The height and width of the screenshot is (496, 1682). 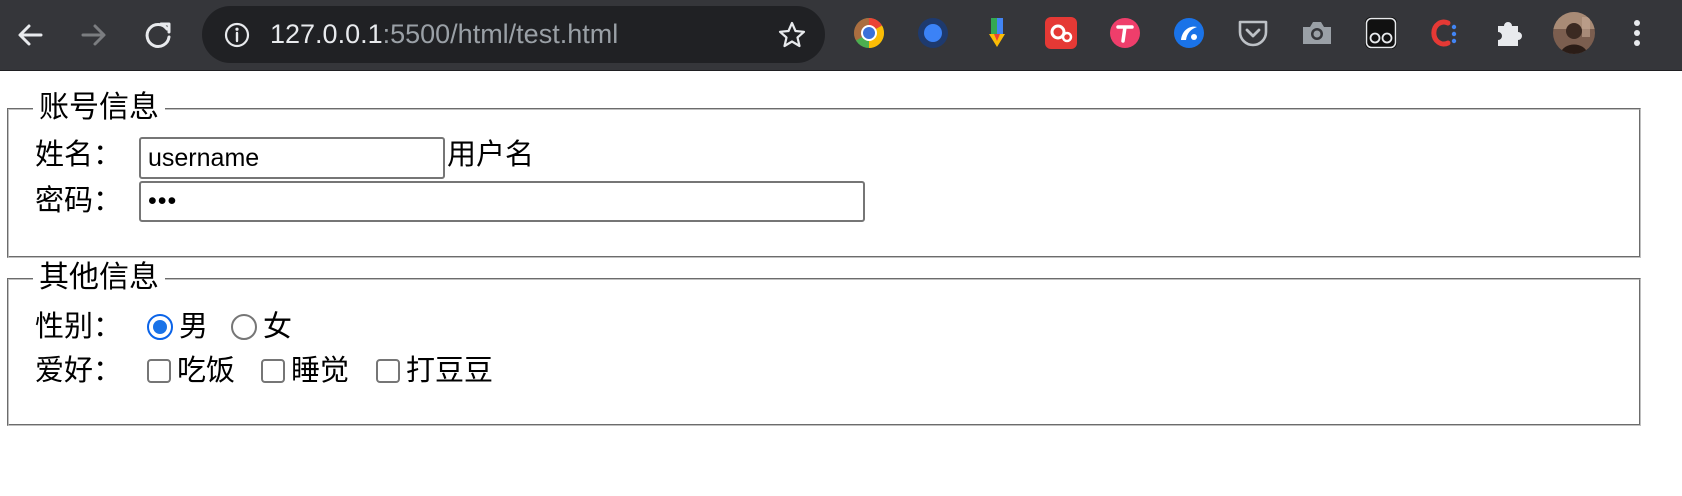 I want to click on browser-toolbar: 127.0.0.1:5500/html/test.html, so click(x=841, y=35).